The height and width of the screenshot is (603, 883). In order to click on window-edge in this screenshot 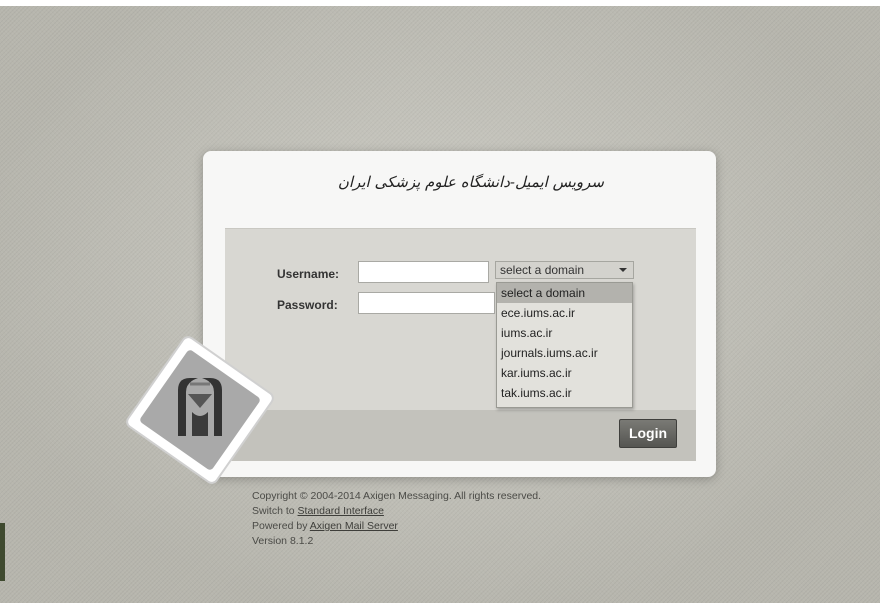, I will do `click(2, 552)`.